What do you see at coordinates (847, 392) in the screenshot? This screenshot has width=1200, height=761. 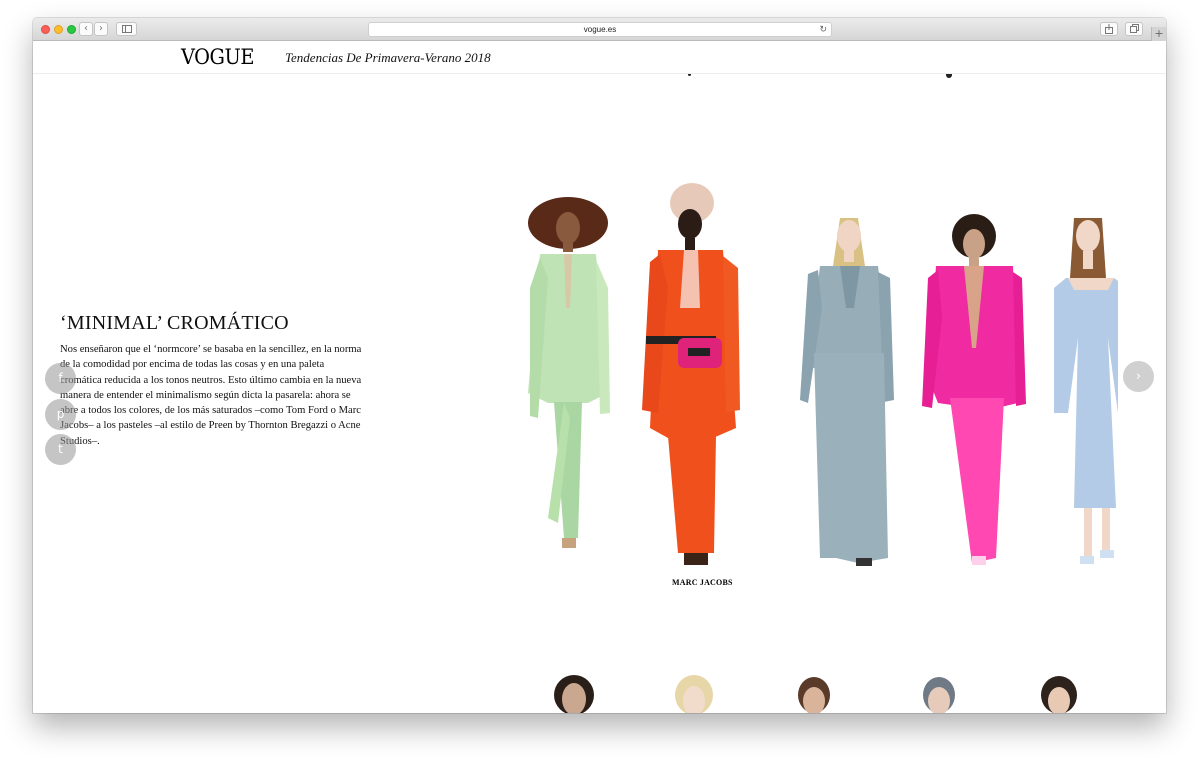 I see `model-grey-blue-suit` at bounding box center [847, 392].